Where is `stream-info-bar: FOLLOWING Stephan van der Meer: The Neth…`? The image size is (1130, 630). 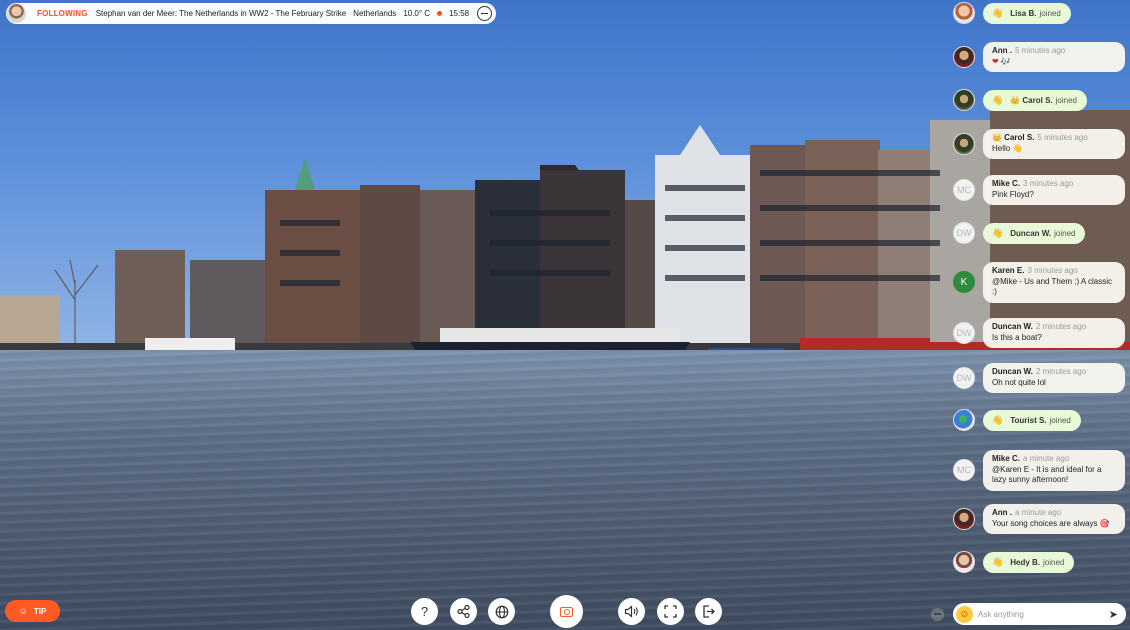
stream-info-bar: FOLLOWING Stephan van der Meer: The Neth… is located at coordinates (251, 13).